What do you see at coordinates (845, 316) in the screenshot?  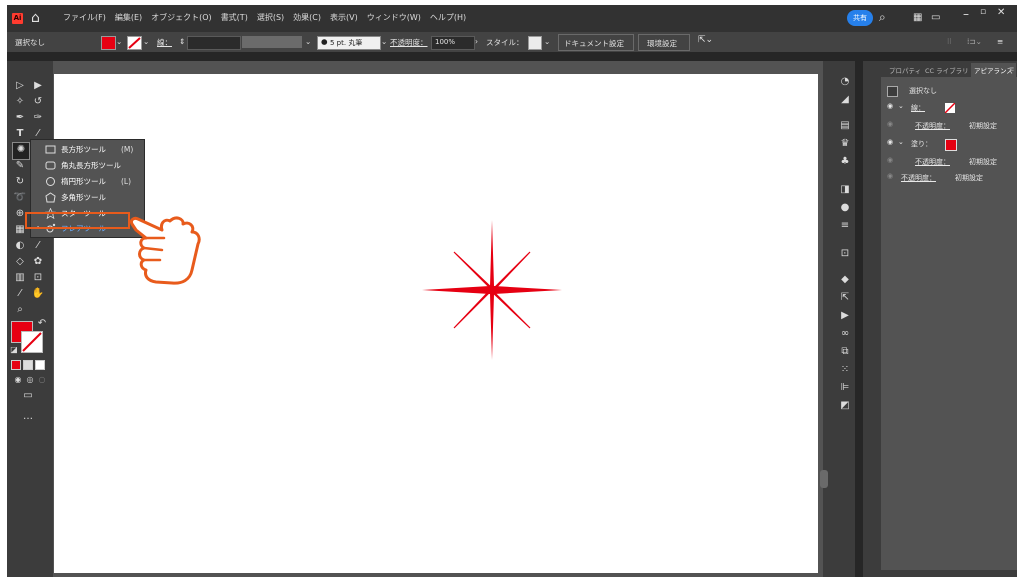 I see `actions-panel-icon: ▶` at bounding box center [845, 316].